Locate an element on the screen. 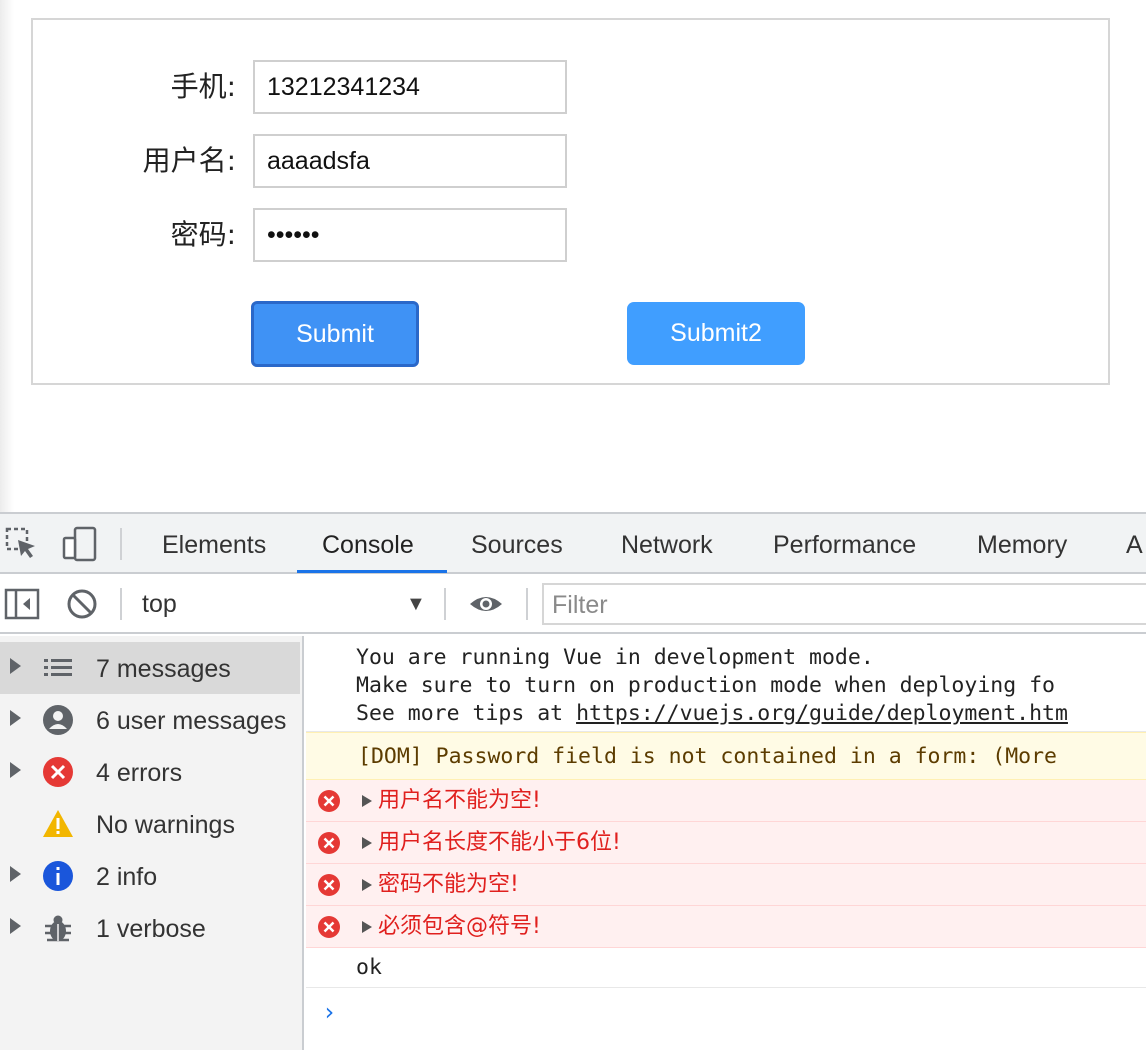  password-row: 密码: is located at coordinates (333, 235).